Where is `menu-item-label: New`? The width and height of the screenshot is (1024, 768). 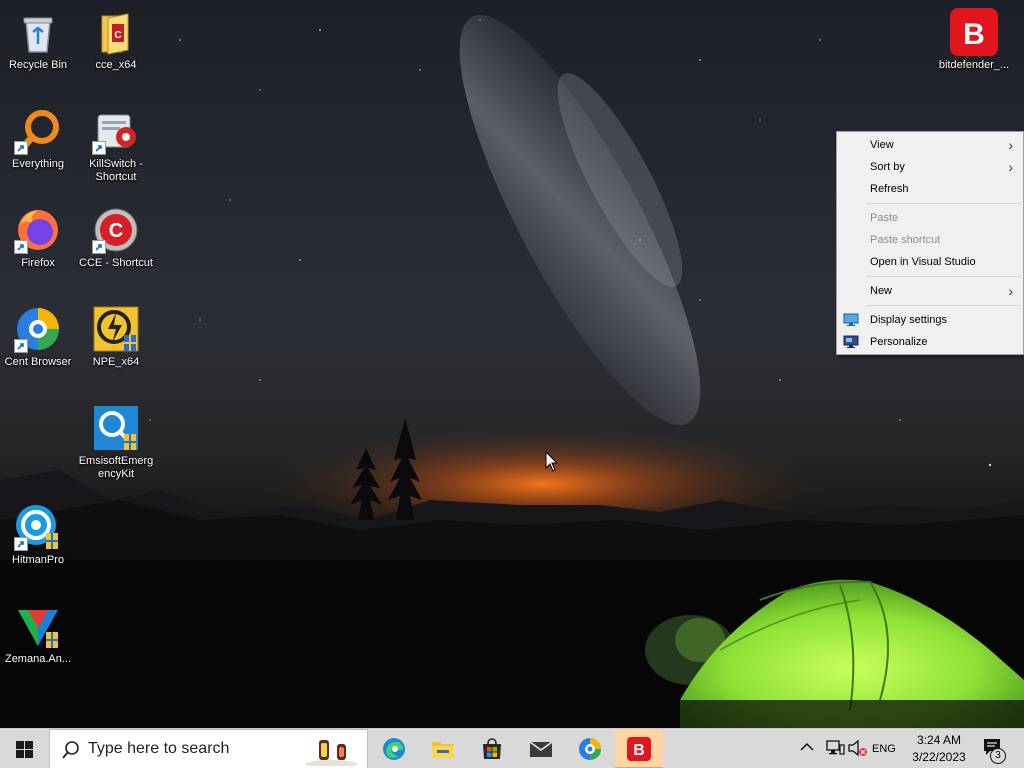
menu-item-label: New is located at coordinates (881, 291).